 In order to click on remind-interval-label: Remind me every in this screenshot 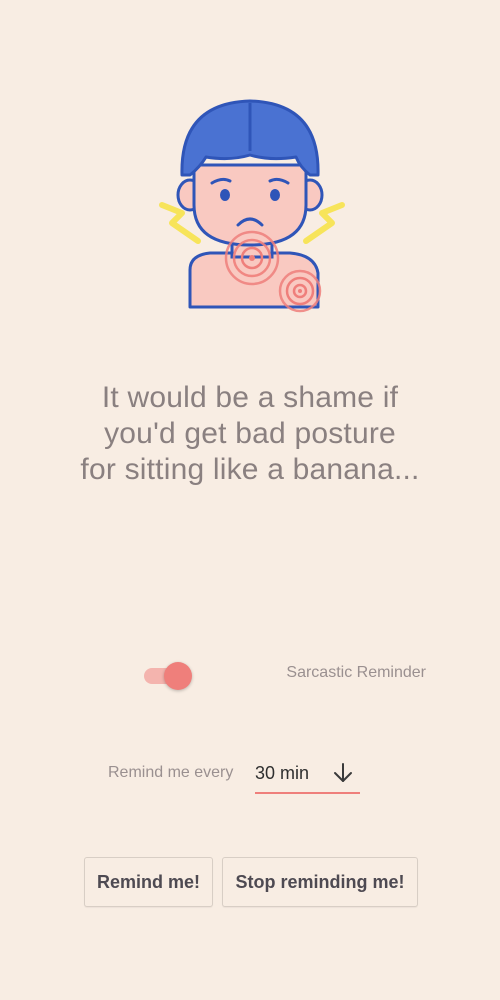, I will do `click(171, 772)`.